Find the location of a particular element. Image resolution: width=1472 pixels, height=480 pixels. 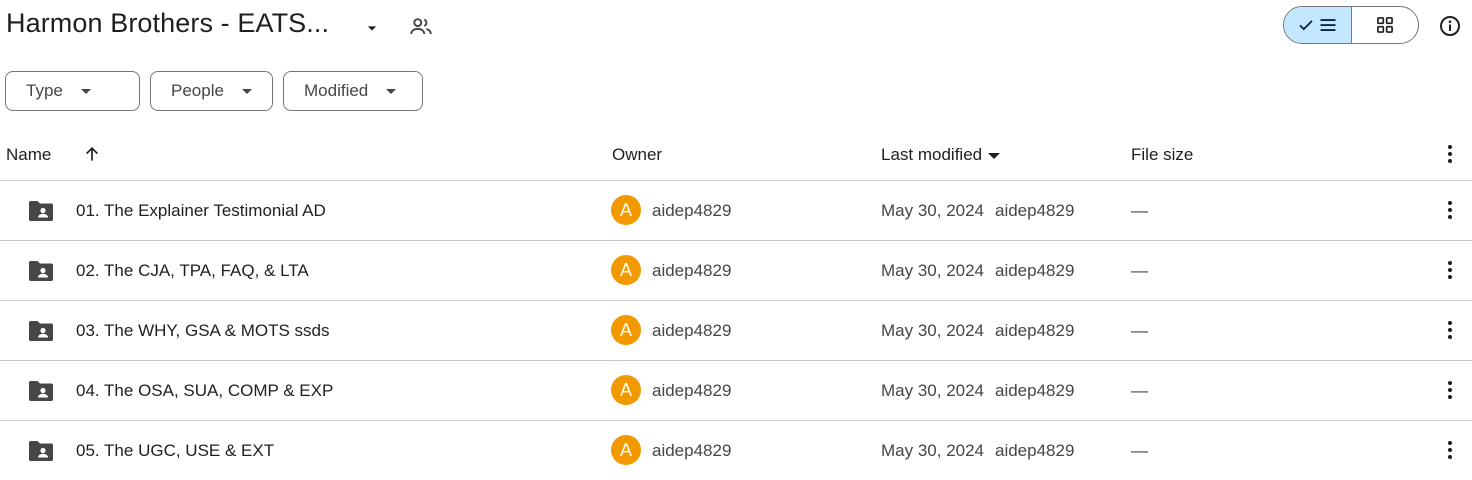

filter-chips: Type People Modified is located at coordinates (214, 91).